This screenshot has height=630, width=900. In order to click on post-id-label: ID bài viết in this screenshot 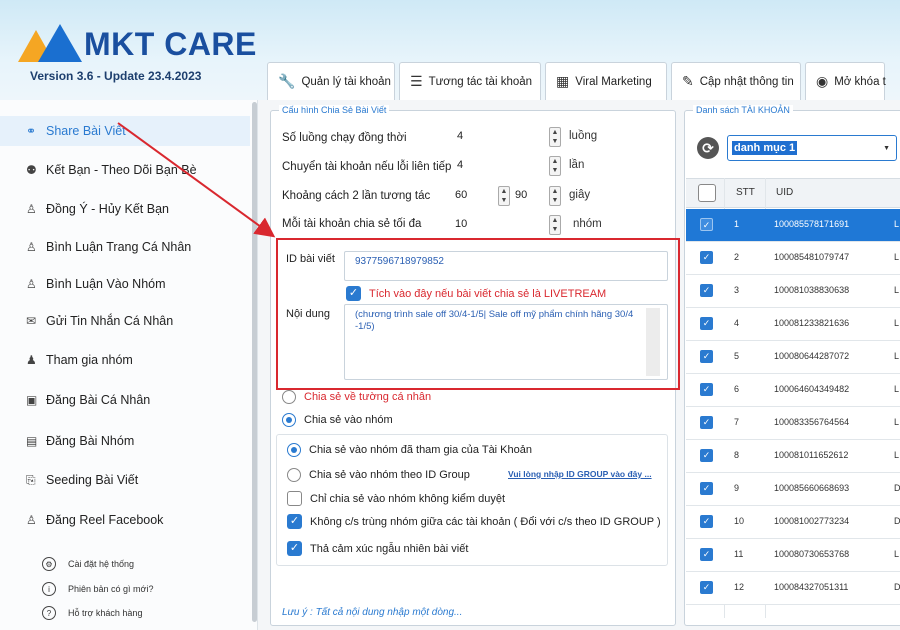, I will do `click(310, 259)`.